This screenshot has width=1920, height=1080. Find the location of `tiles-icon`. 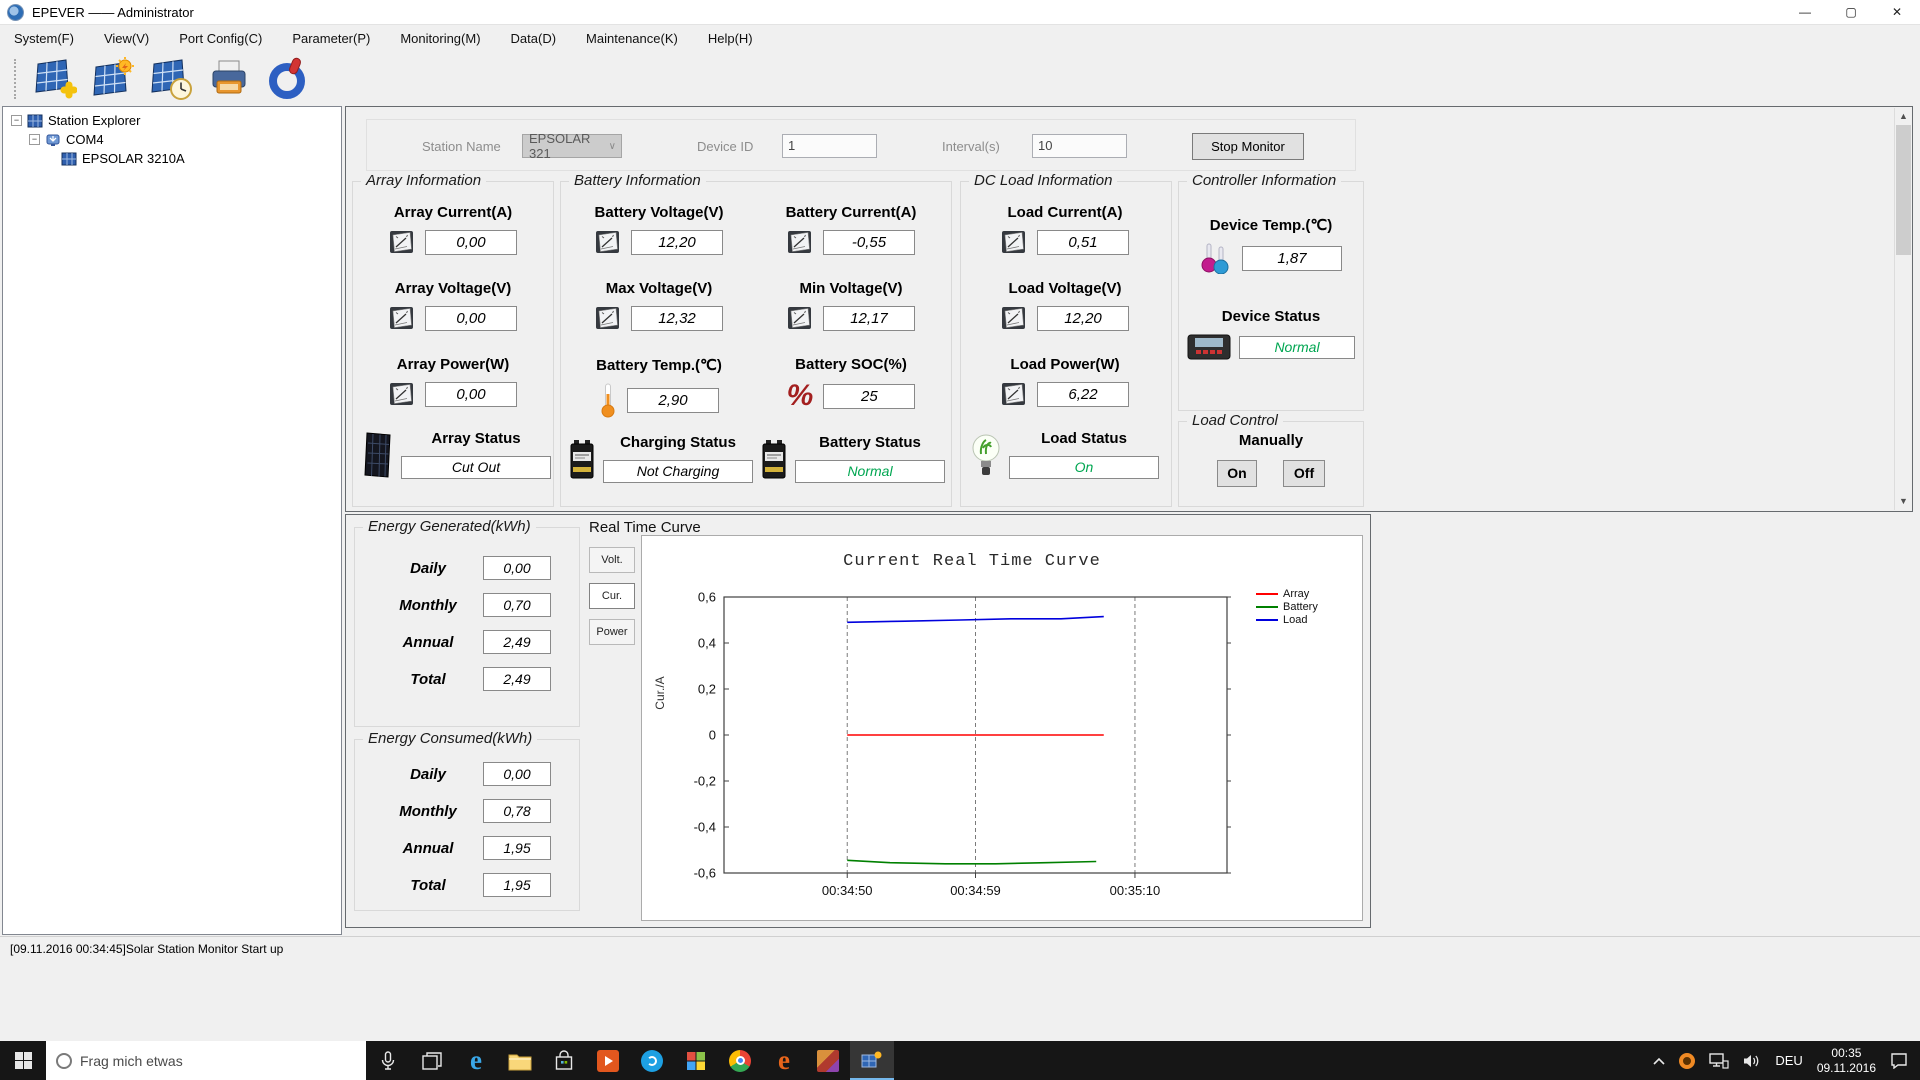

tiles-icon is located at coordinates (696, 1060).